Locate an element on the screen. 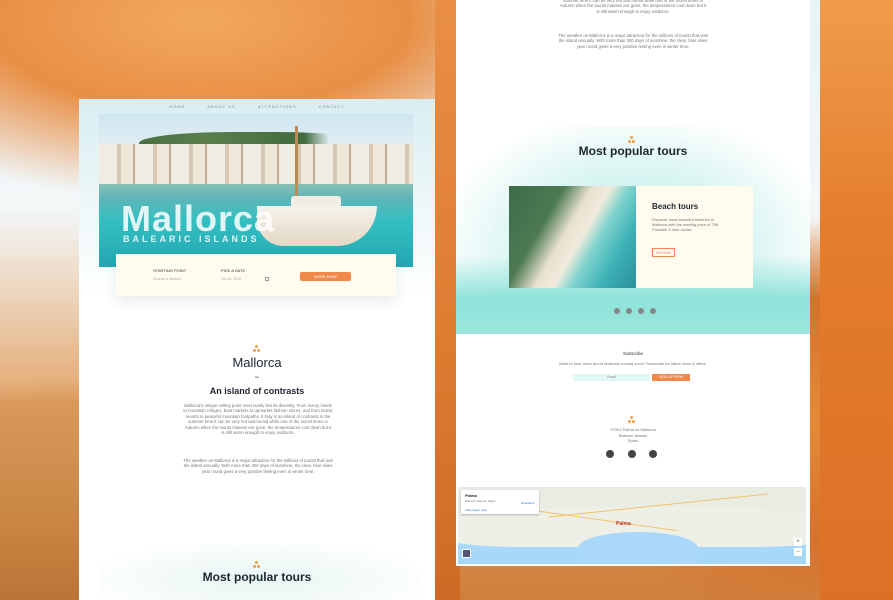 This screenshot has height=600, width=893. background-rock-right is located at coordinates (856, 300).